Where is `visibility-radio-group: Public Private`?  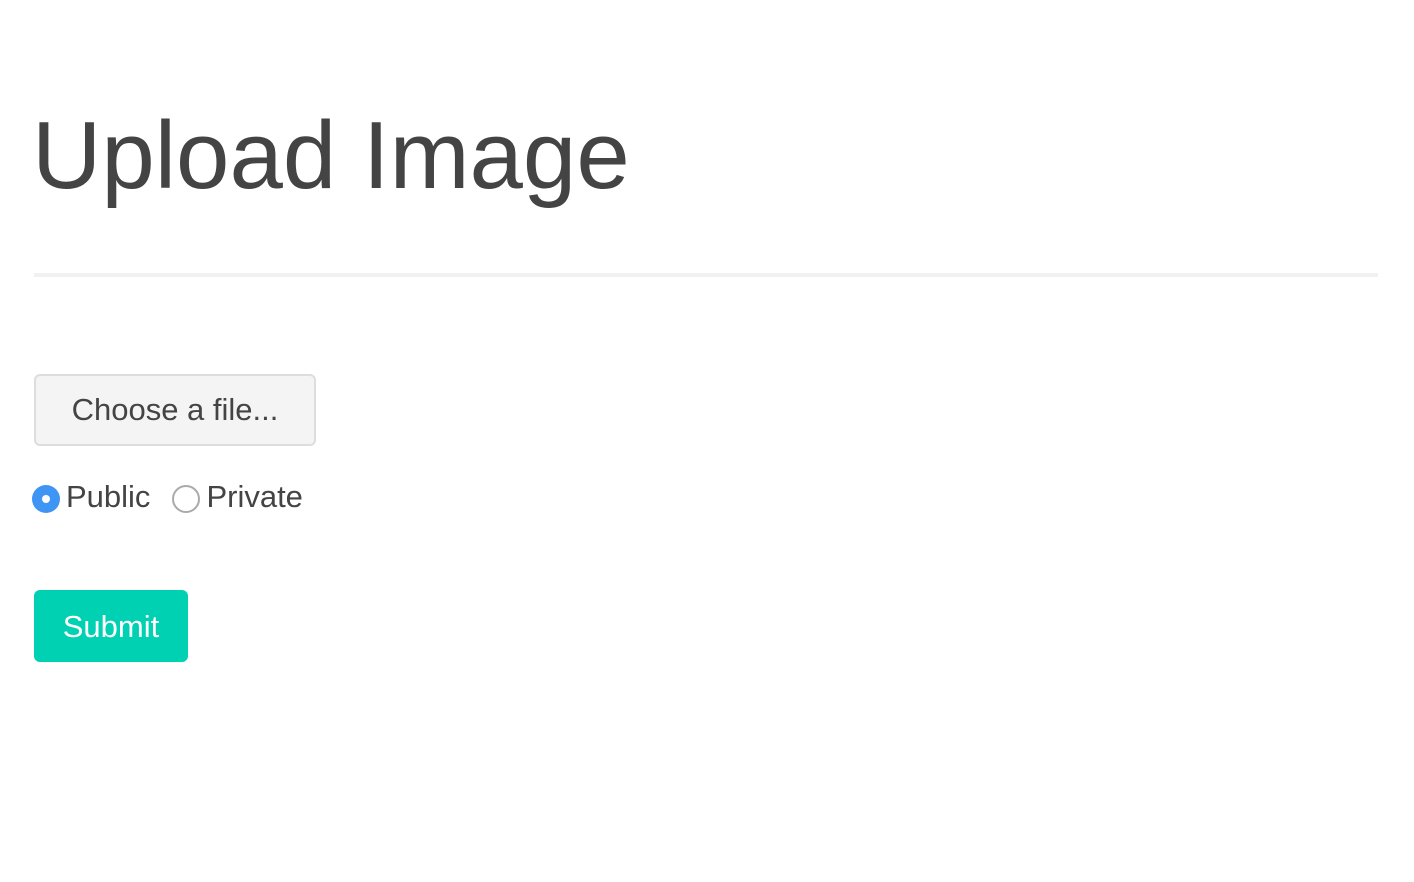
visibility-radio-group: Public Private is located at coordinates (167, 497).